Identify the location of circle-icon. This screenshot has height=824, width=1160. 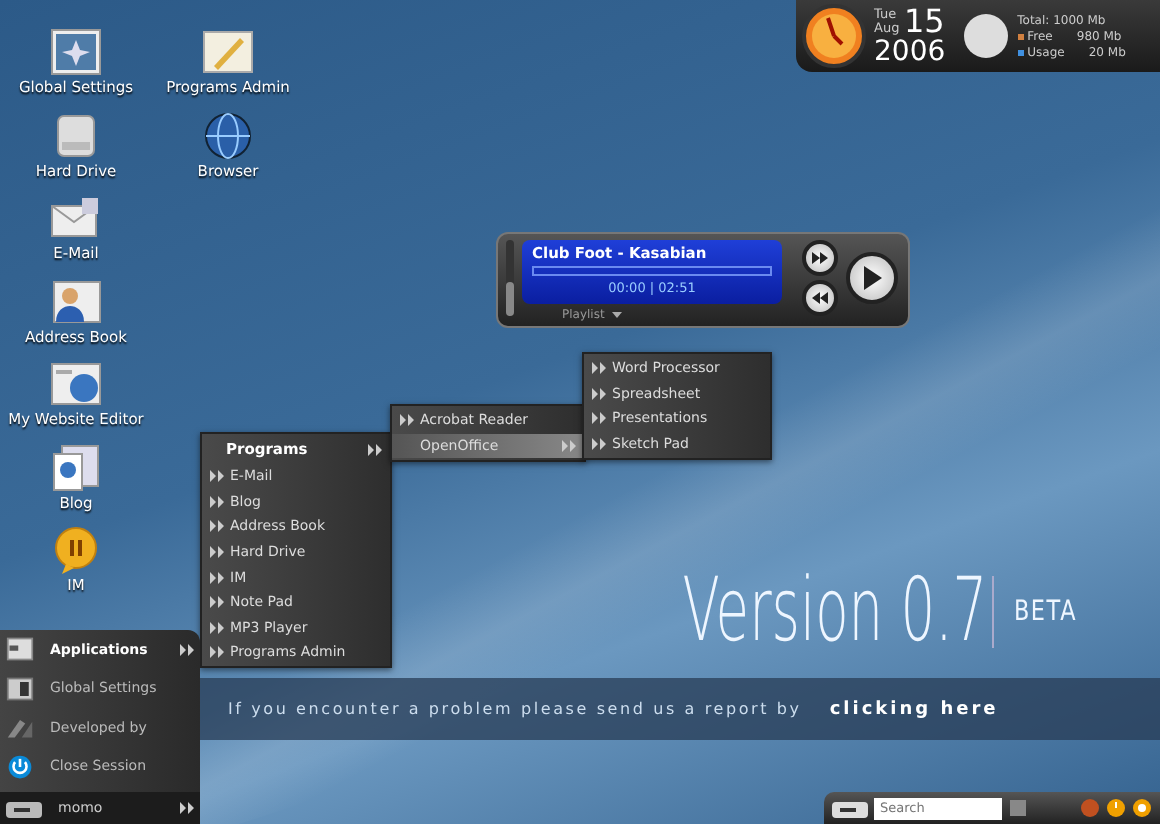
(1142, 808).